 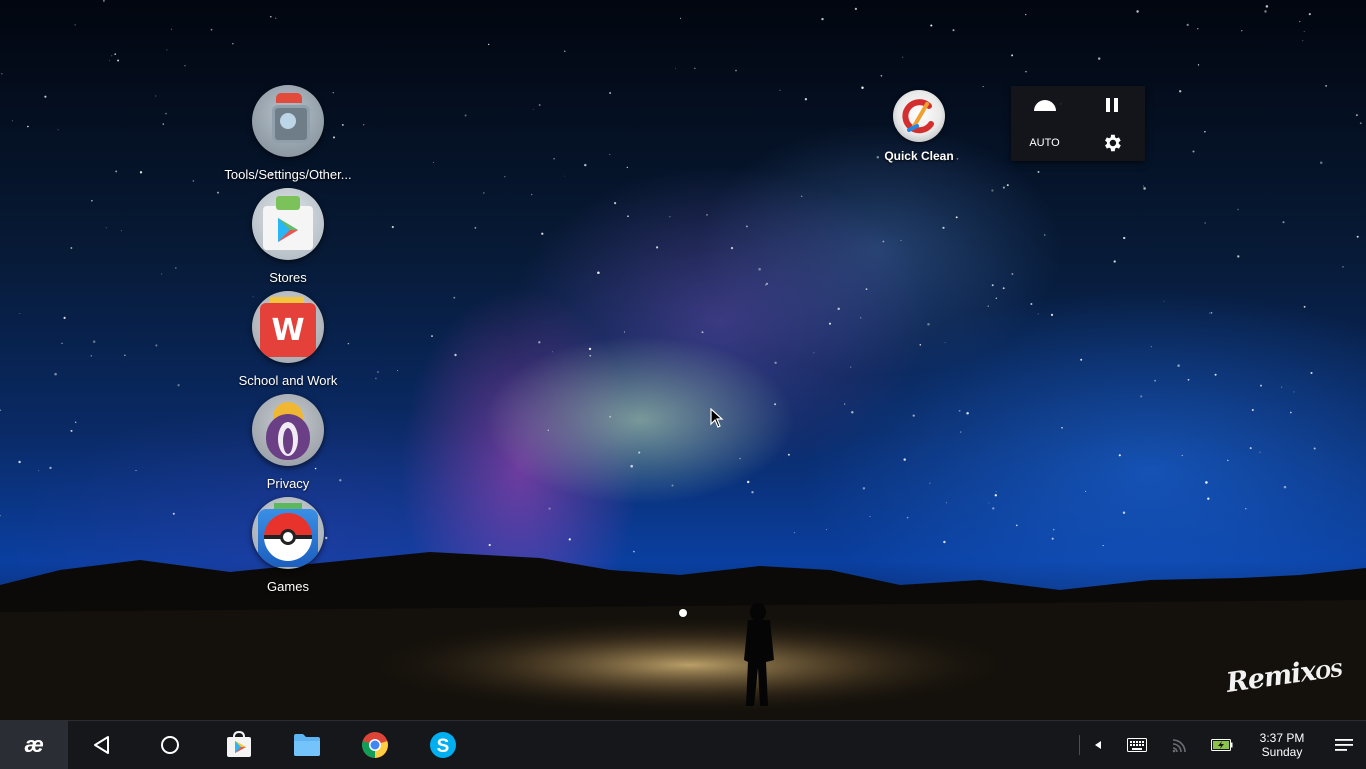 I want to click on desktop-icon-label: Games, so click(x=288, y=586).